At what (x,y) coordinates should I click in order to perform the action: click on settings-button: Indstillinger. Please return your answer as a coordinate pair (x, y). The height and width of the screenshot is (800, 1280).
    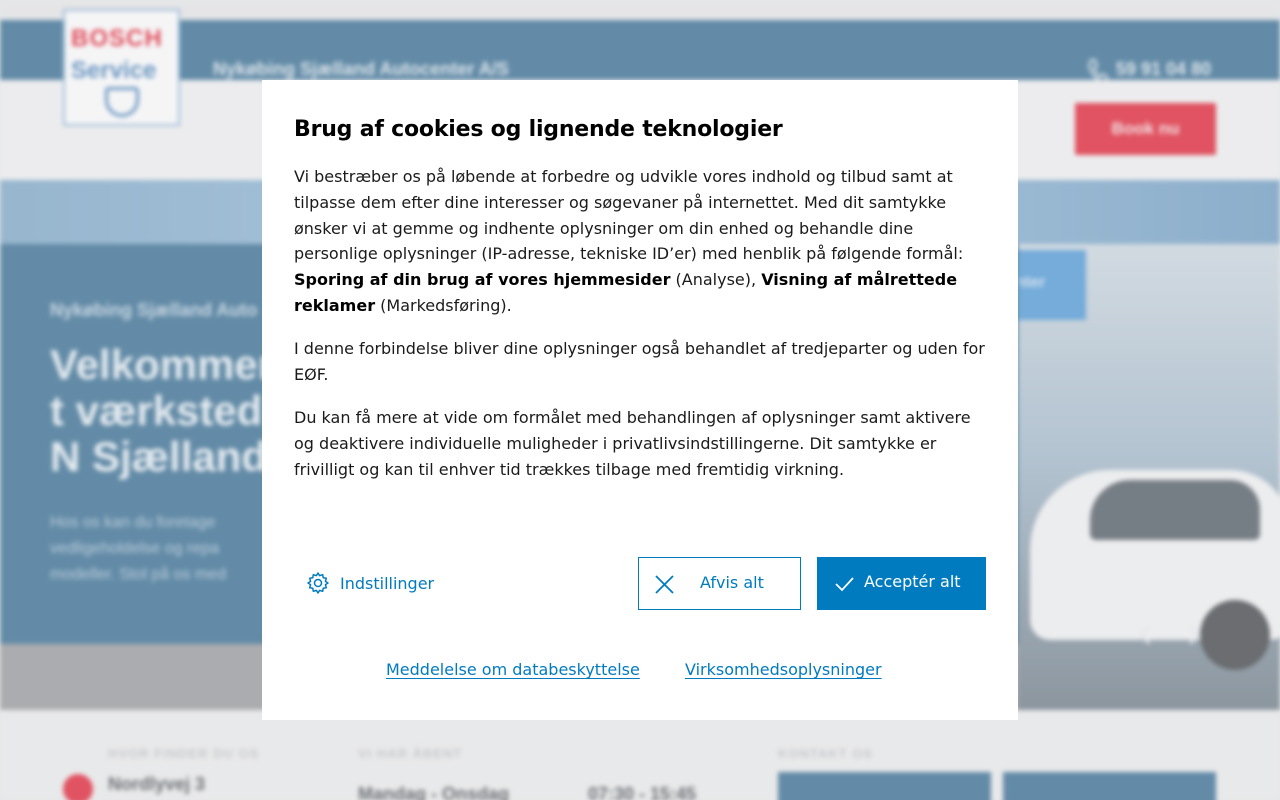
    Looking at the image, I should click on (370, 583).